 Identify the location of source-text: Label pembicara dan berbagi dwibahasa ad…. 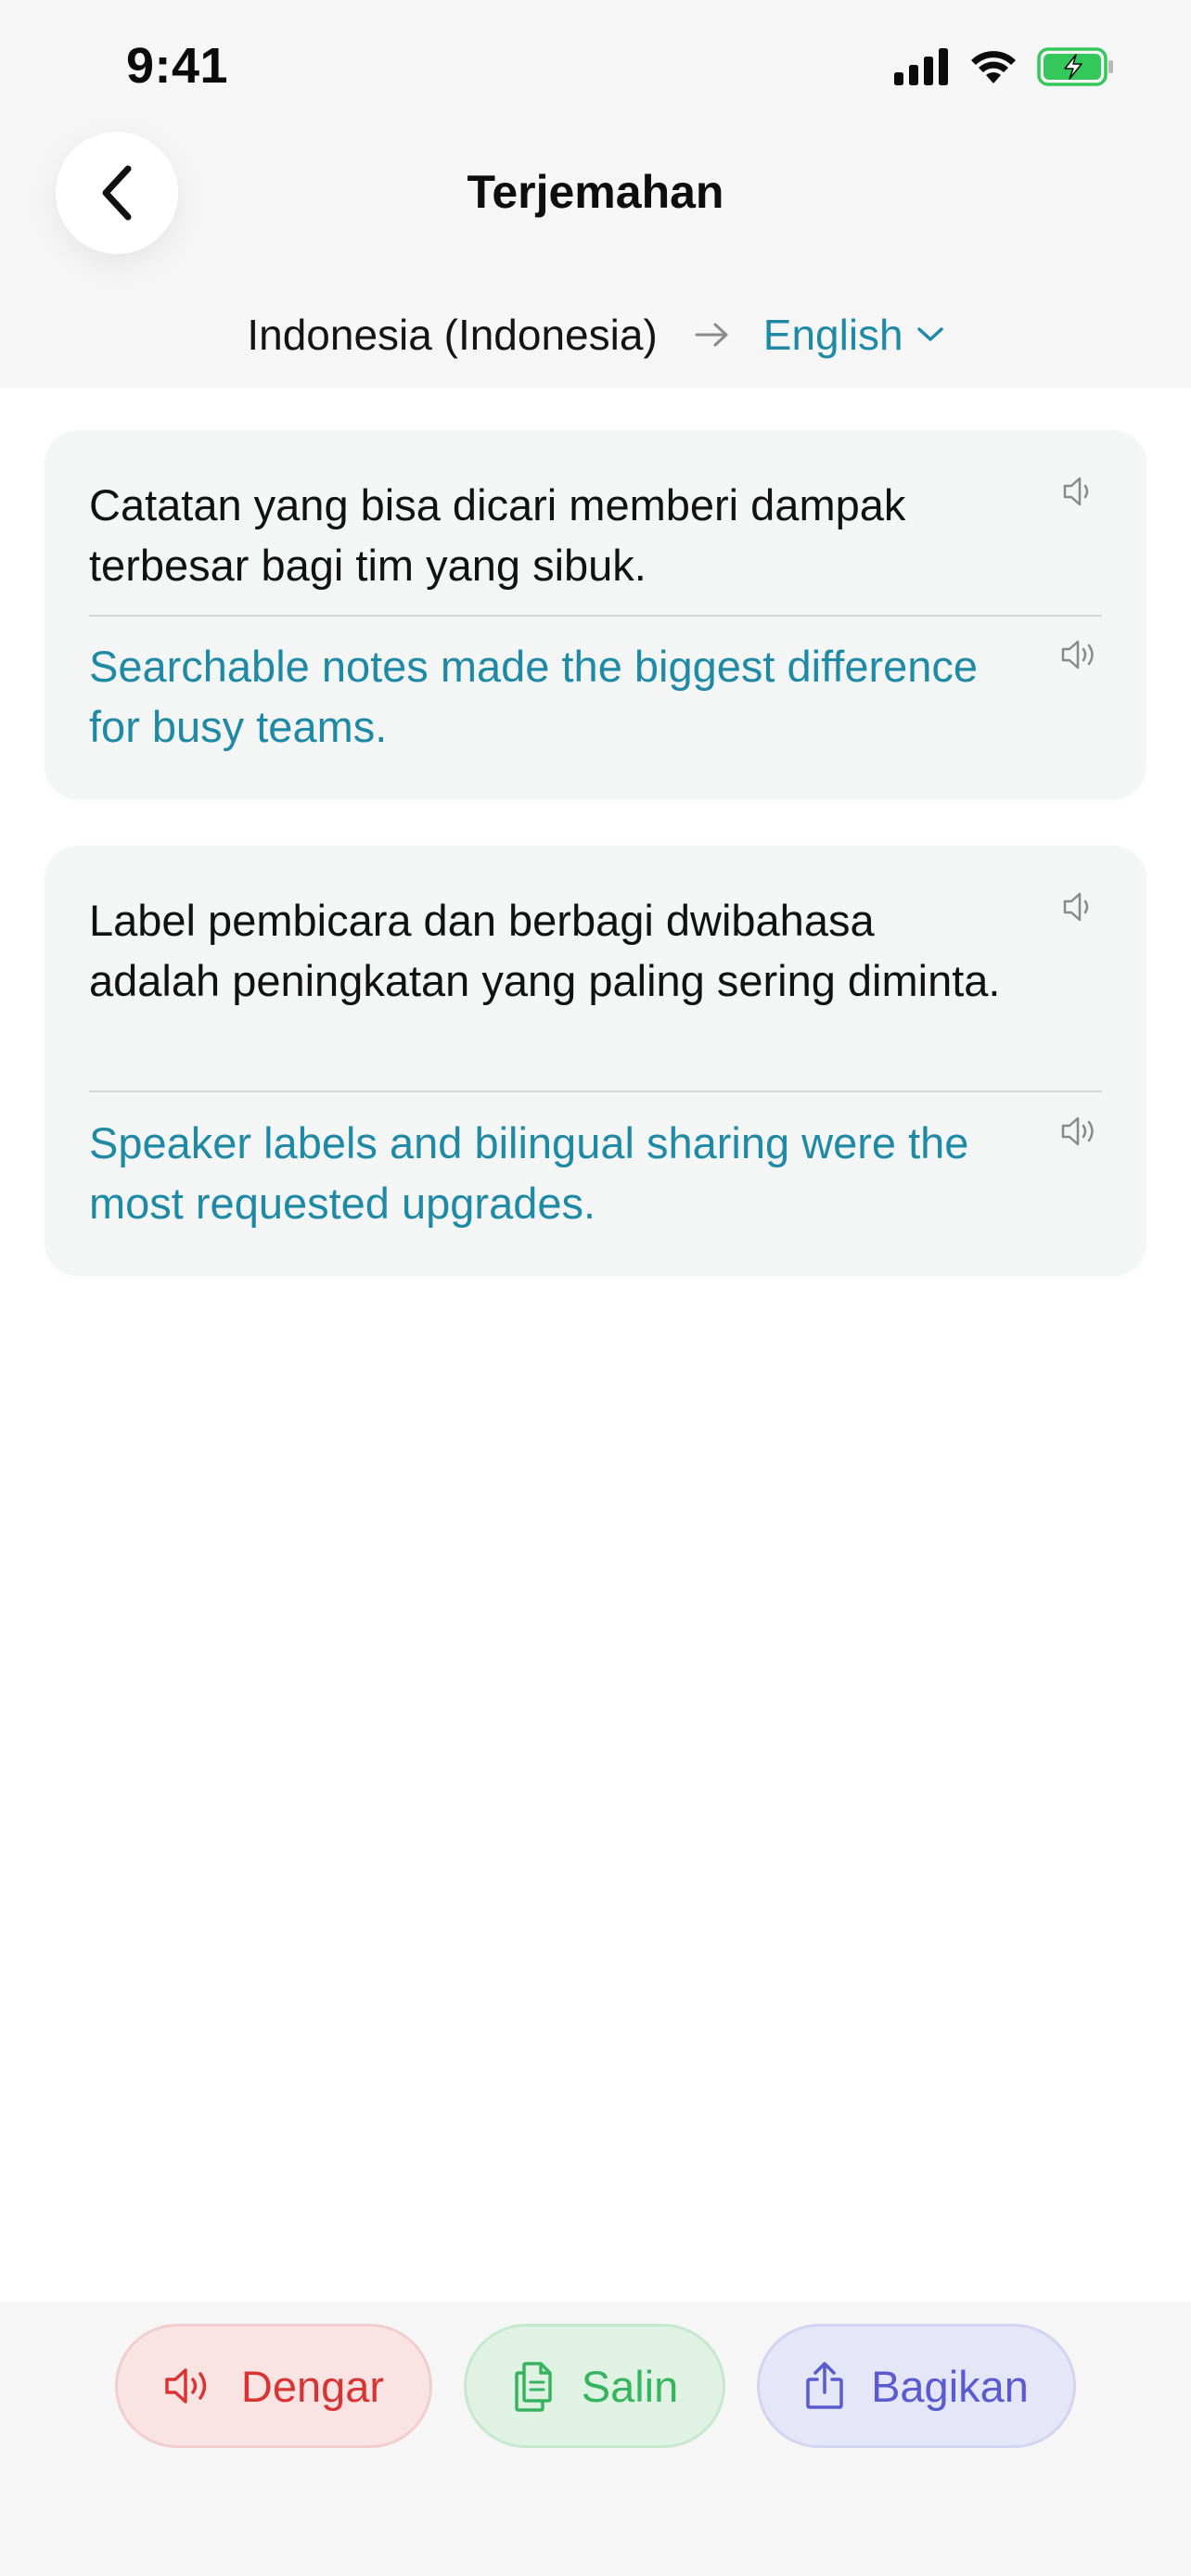
(545, 950).